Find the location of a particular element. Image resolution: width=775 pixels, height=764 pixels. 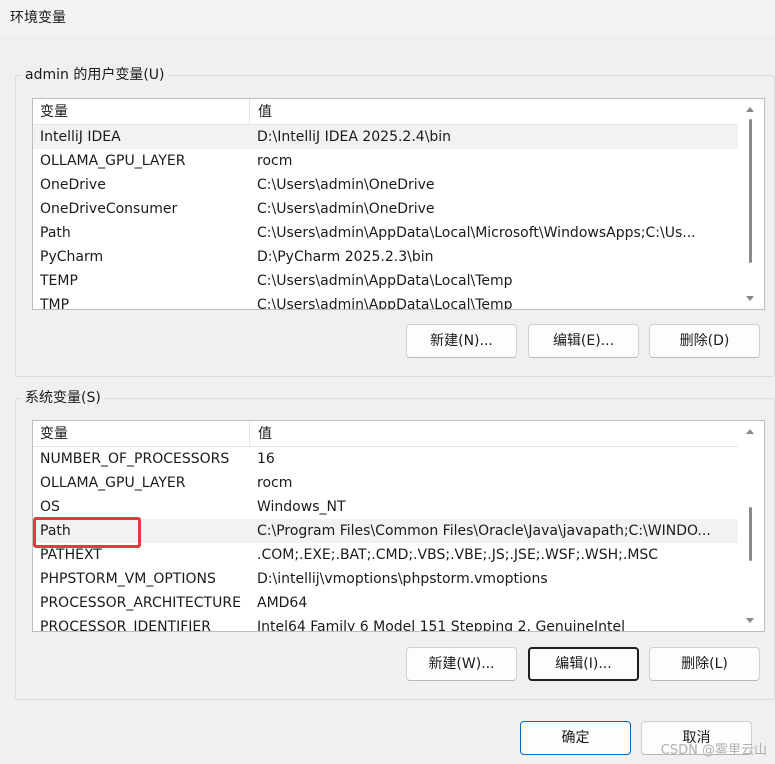

table-row: PyCharm D:\PyCharm 2025.2.3\bin is located at coordinates (386, 257).